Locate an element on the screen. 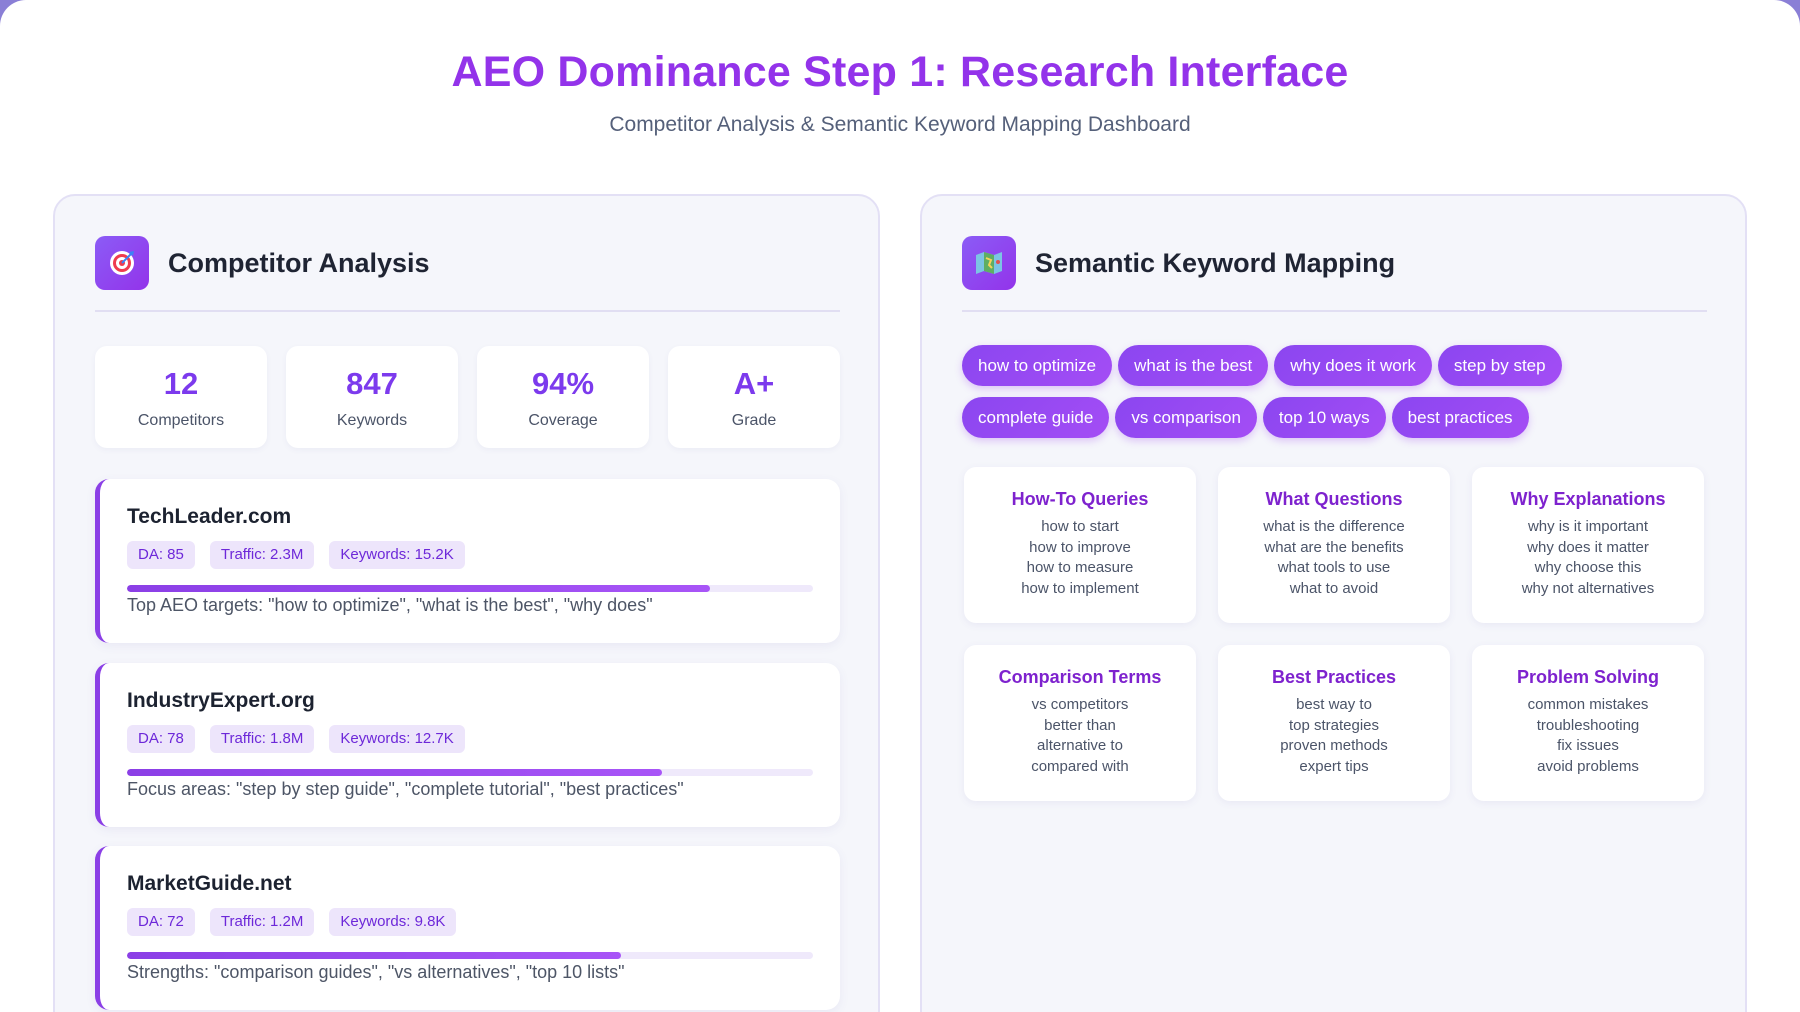 Image resolution: width=1800 pixels, height=1012 pixels. category-item: fix issues is located at coordinates (1588, 745).